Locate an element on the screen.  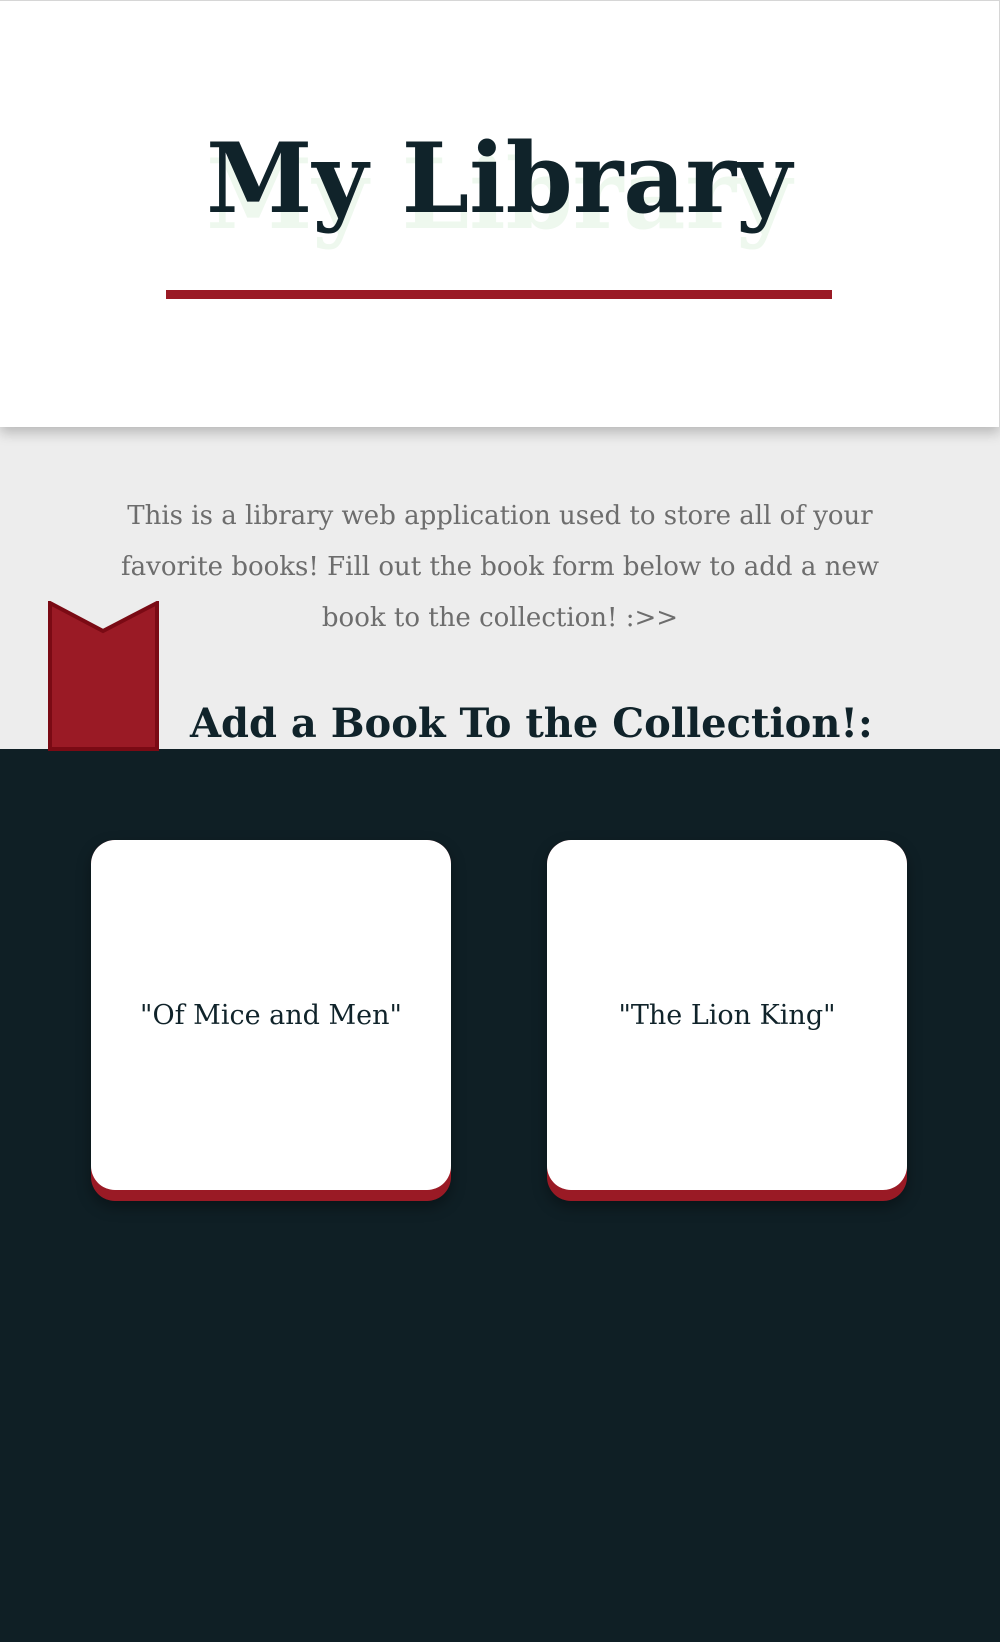
title-wrap: My Library My Library is located at coordinates (499, 185).